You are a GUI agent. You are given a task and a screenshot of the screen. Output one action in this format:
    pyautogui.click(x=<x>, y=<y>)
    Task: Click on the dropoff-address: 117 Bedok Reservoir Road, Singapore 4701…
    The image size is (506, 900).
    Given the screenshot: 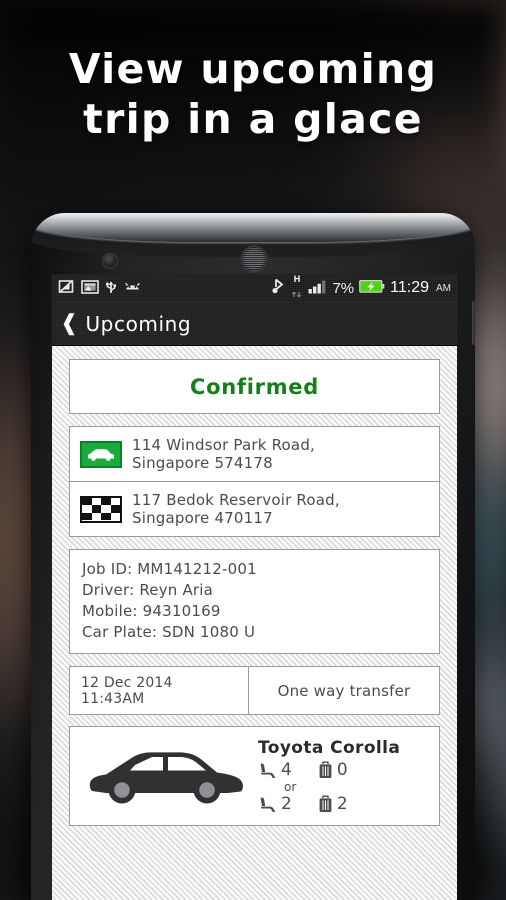 What is the action you would take?
    pyautogui.click(x=236, y=509)
    